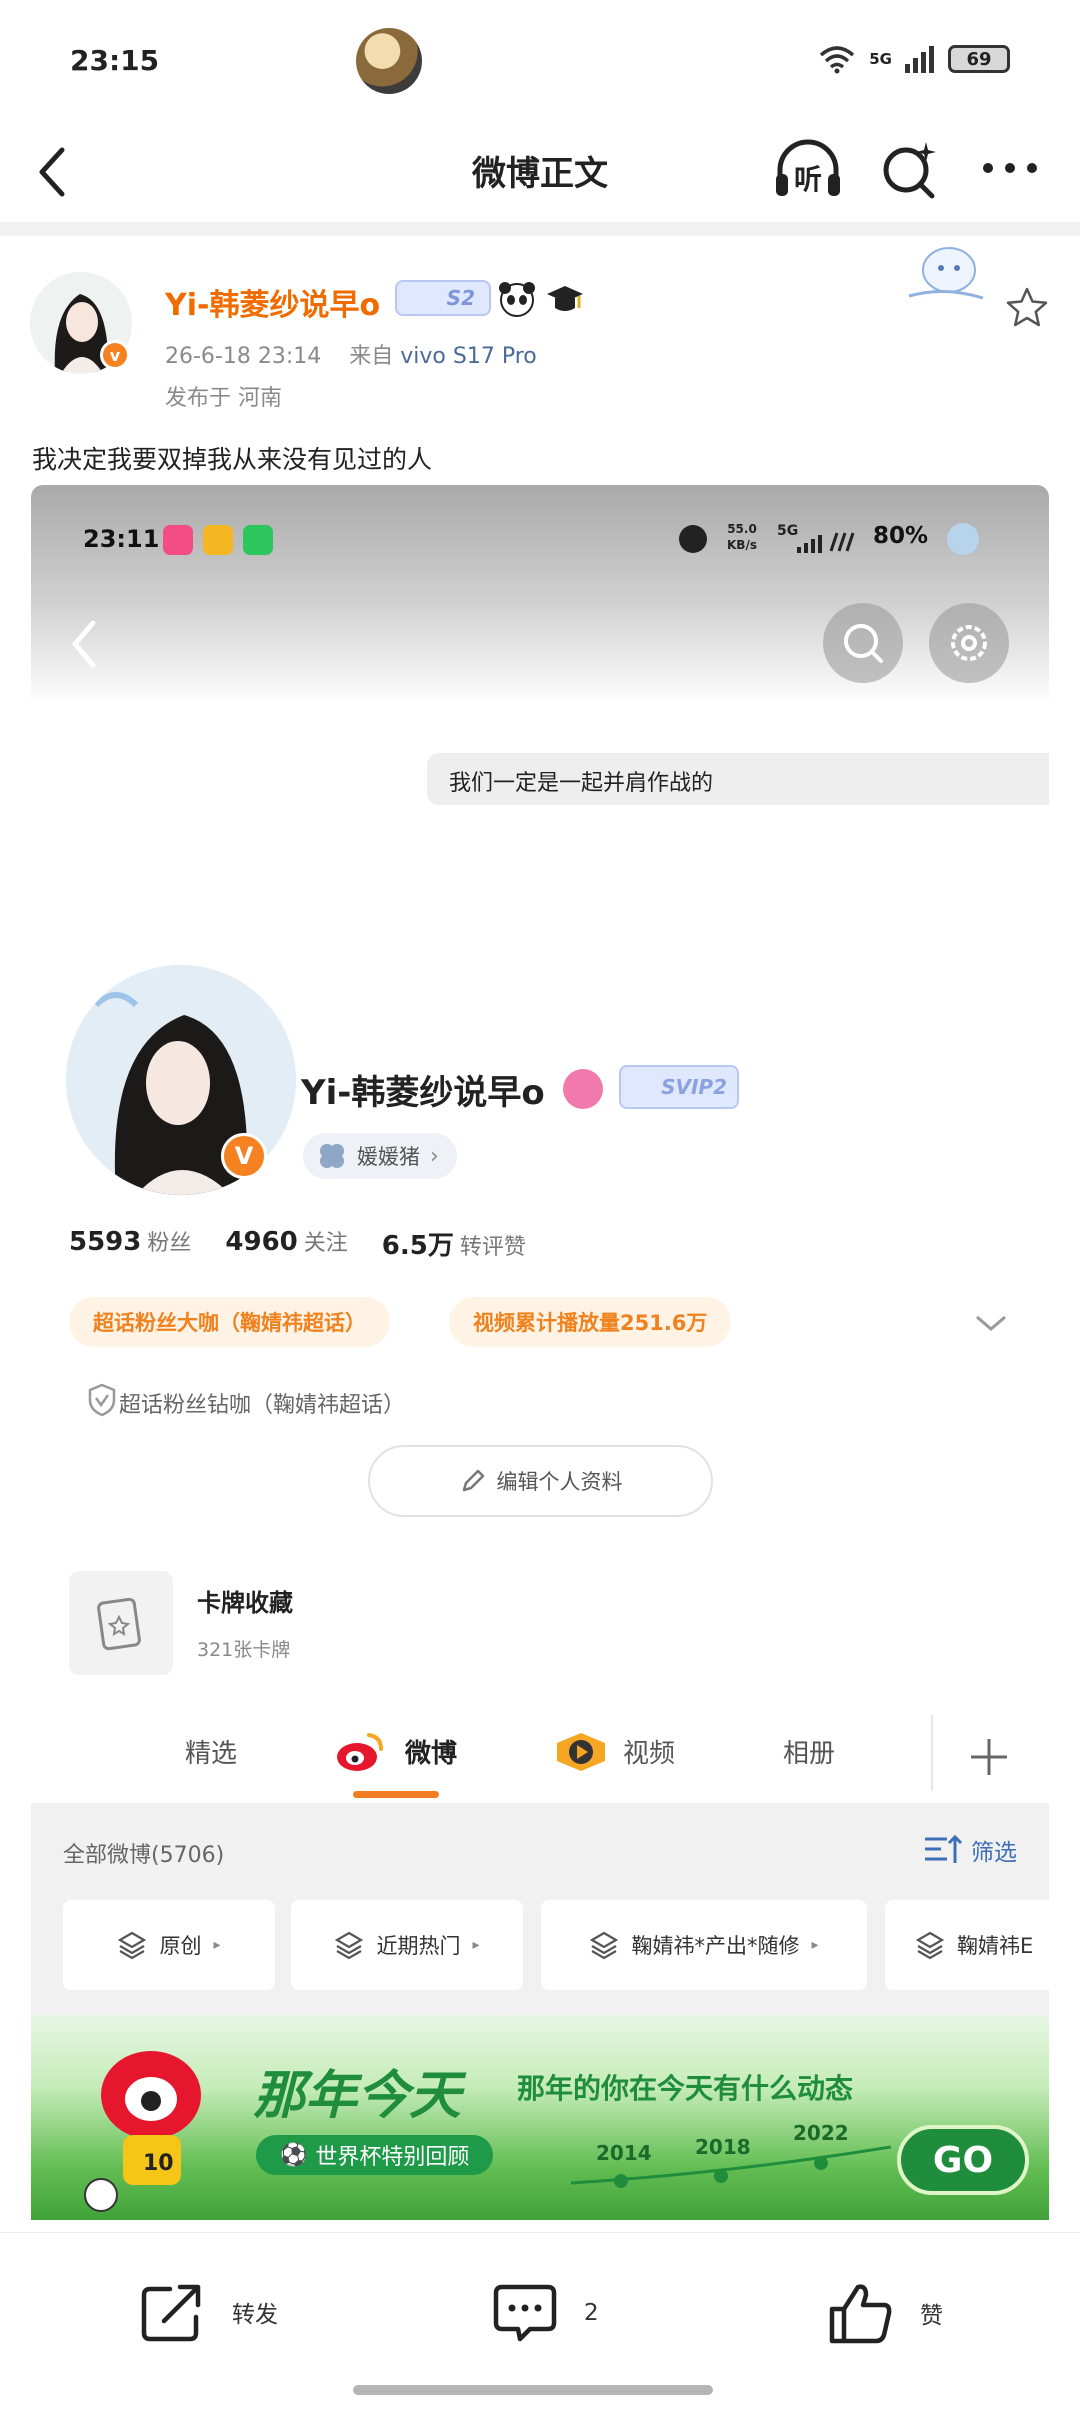  I want to click on stat-following-value: 4960, so click(261, 1242).